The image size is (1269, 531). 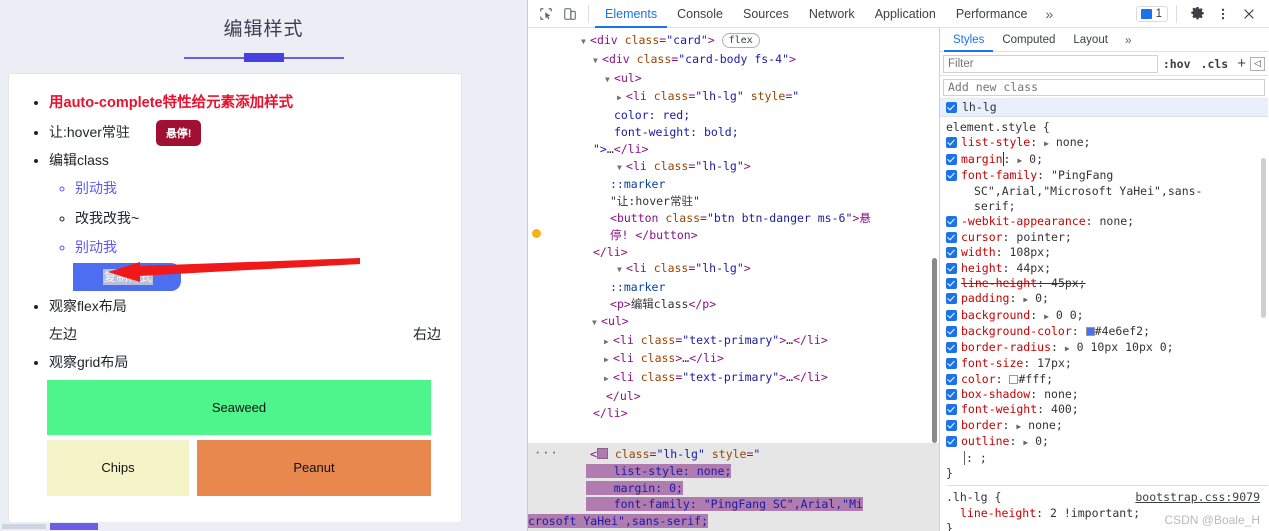 What do you see at coordinates (1197, 14) in the screenshot?
I see `settings-gear-icon` at bounding box center [1197, 14].